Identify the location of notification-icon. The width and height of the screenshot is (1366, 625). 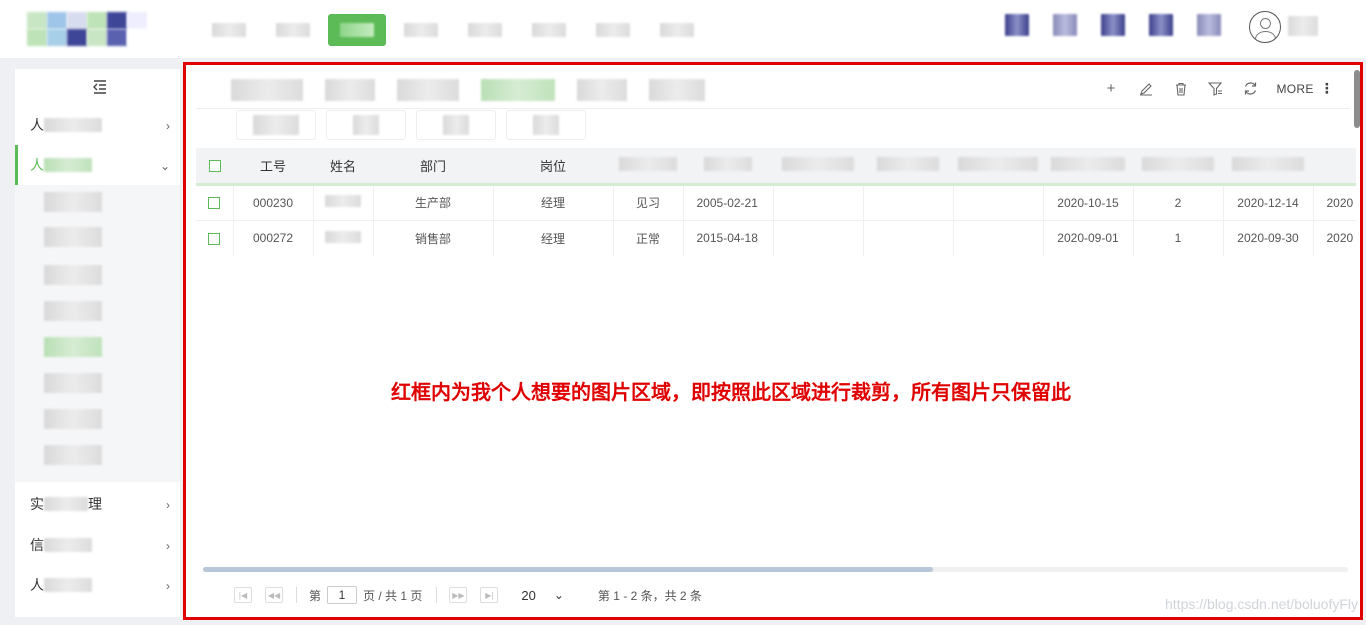
(1209, 25).